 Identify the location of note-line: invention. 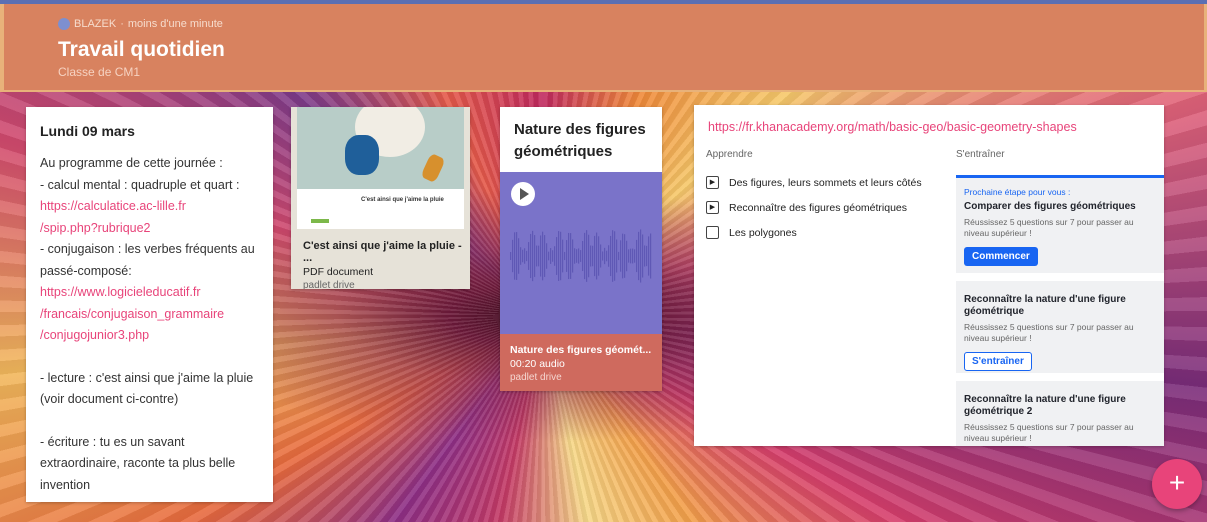
(65, 484).